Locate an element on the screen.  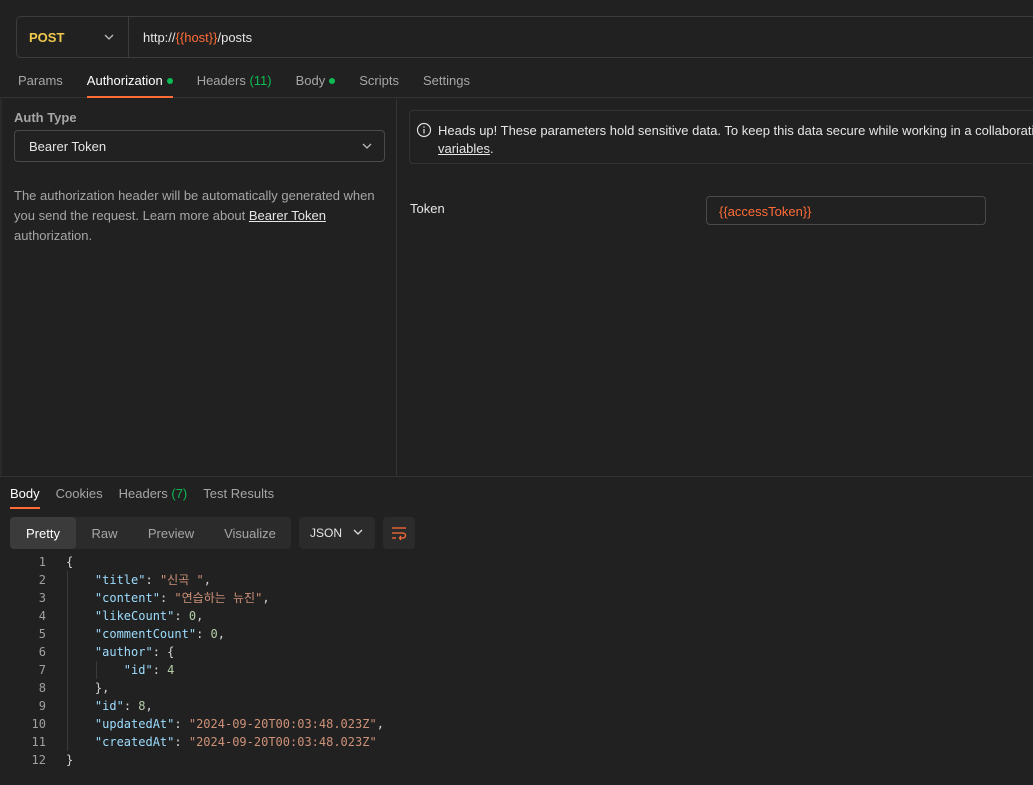
line-number: 5 is located at coordinates (42, 634).